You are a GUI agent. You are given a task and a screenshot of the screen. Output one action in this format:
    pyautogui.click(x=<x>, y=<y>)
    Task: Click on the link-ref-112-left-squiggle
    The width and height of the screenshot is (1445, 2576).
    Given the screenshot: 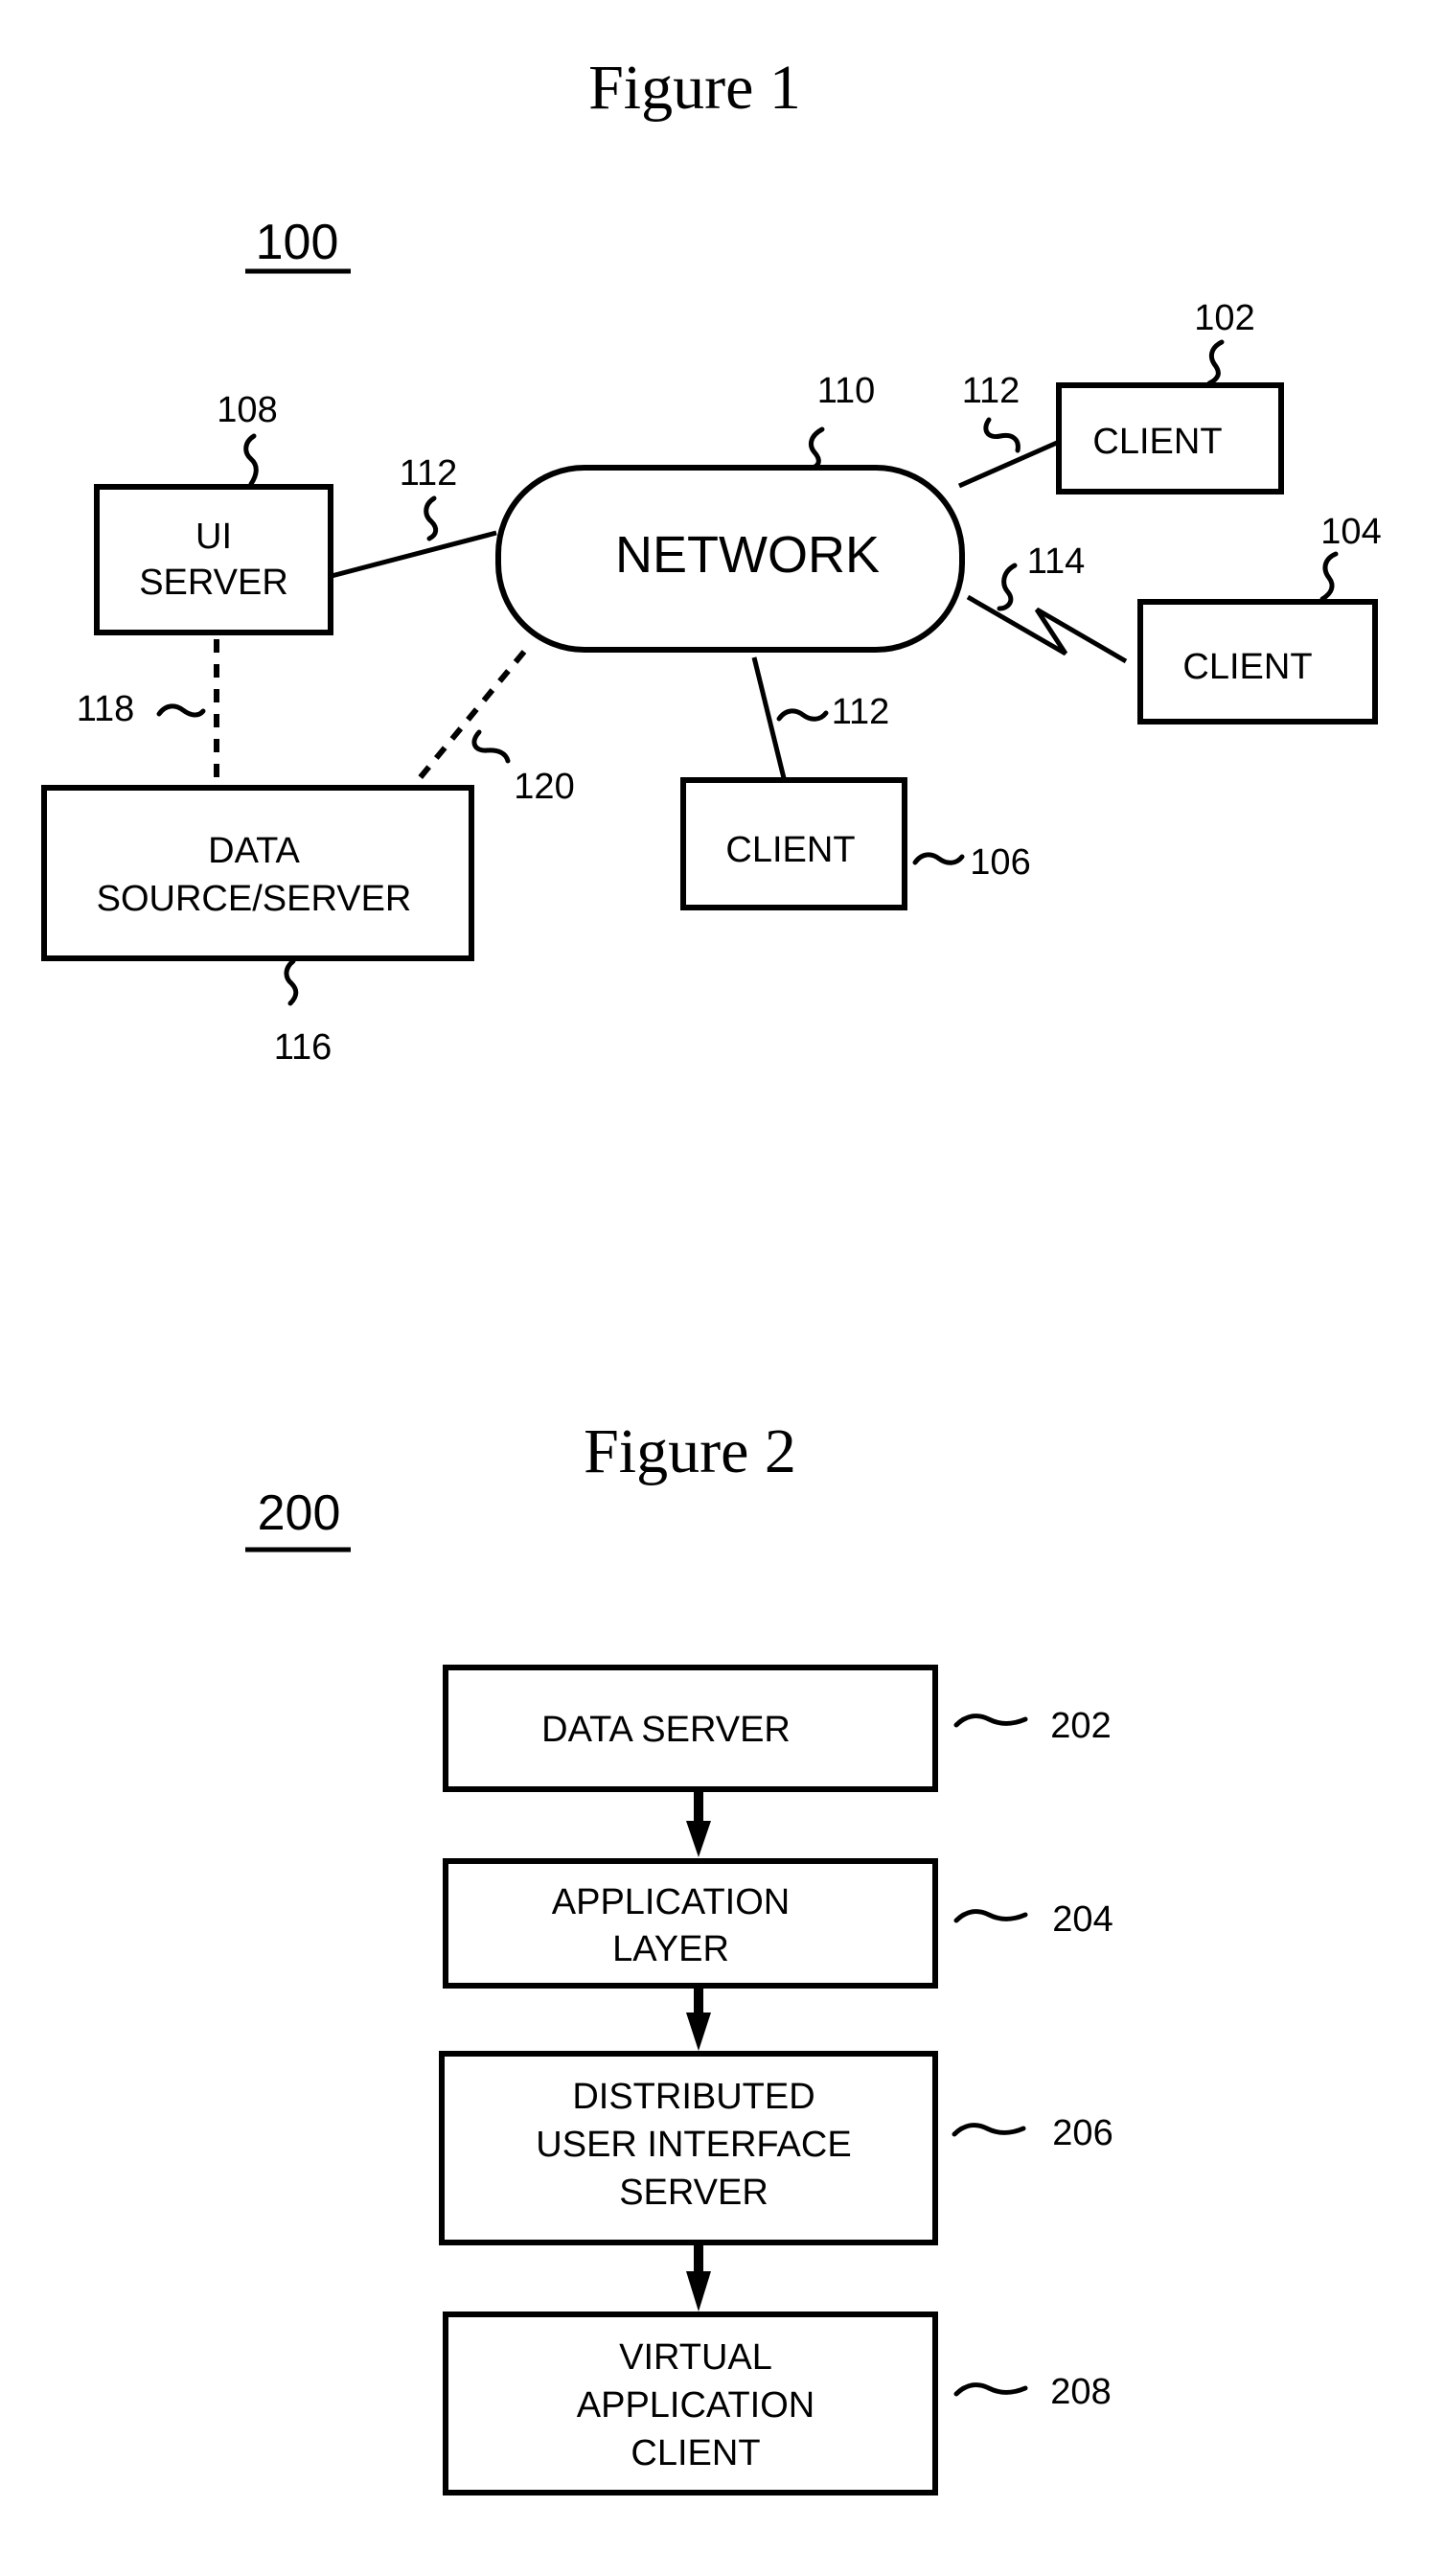 What is the action you would take?
    pyautogui.click(x=431, y=518)
    